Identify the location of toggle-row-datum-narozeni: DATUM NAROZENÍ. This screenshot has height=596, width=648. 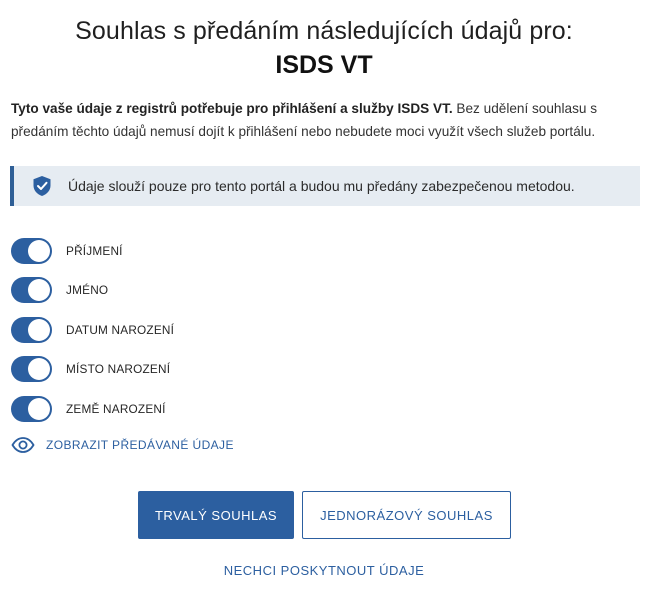
(92, 329).